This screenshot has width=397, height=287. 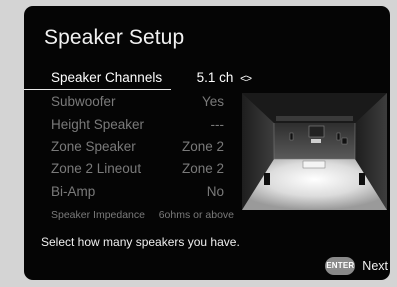 I want to click on hint-text: Select how many speakers you have., so click(x=140, y=242).